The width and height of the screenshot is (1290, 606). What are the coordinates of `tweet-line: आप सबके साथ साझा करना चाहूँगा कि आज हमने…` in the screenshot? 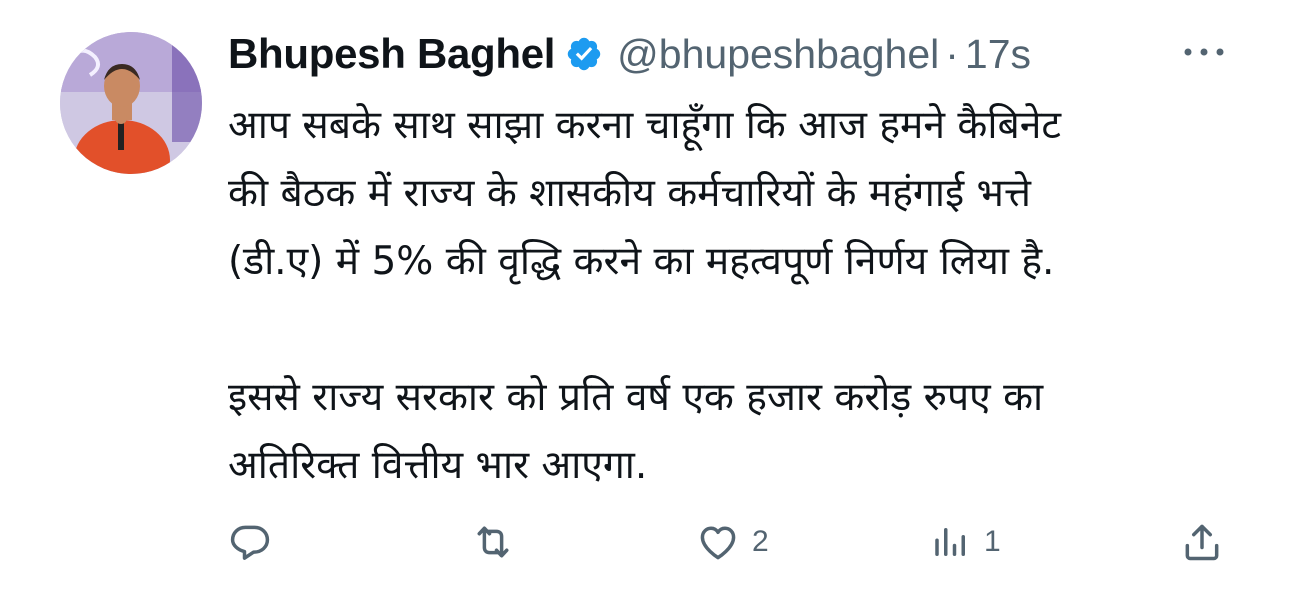 It's located at (645, 125).